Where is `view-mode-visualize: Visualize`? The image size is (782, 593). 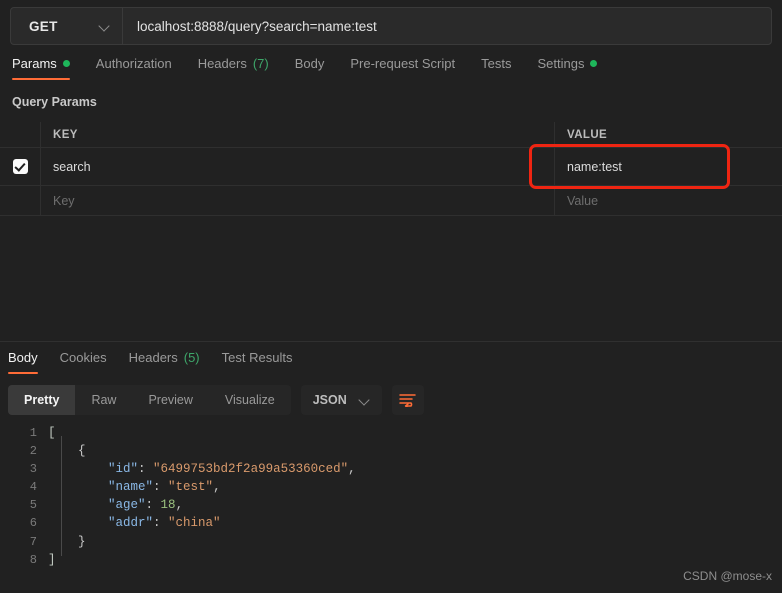 view-mode-visualize: Visualize is located at coordinates (250, 400).